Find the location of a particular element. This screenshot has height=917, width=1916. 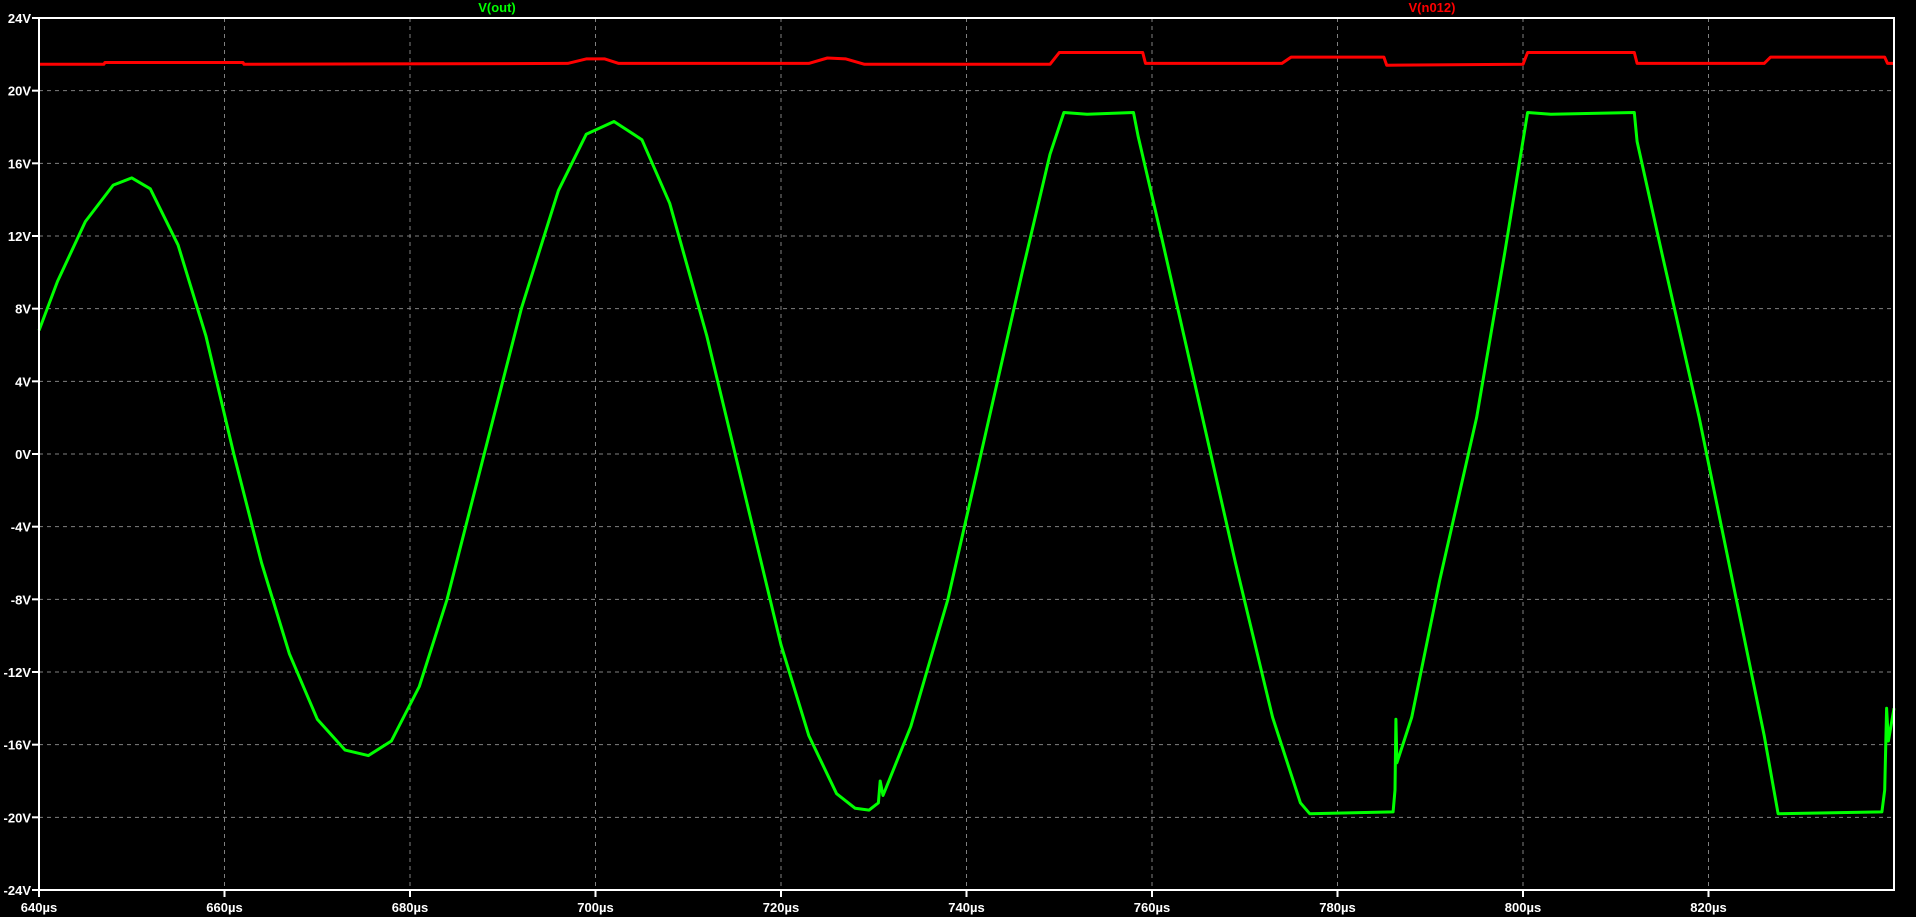

y-tick-label: -16V is located at coordinates (18, 745).